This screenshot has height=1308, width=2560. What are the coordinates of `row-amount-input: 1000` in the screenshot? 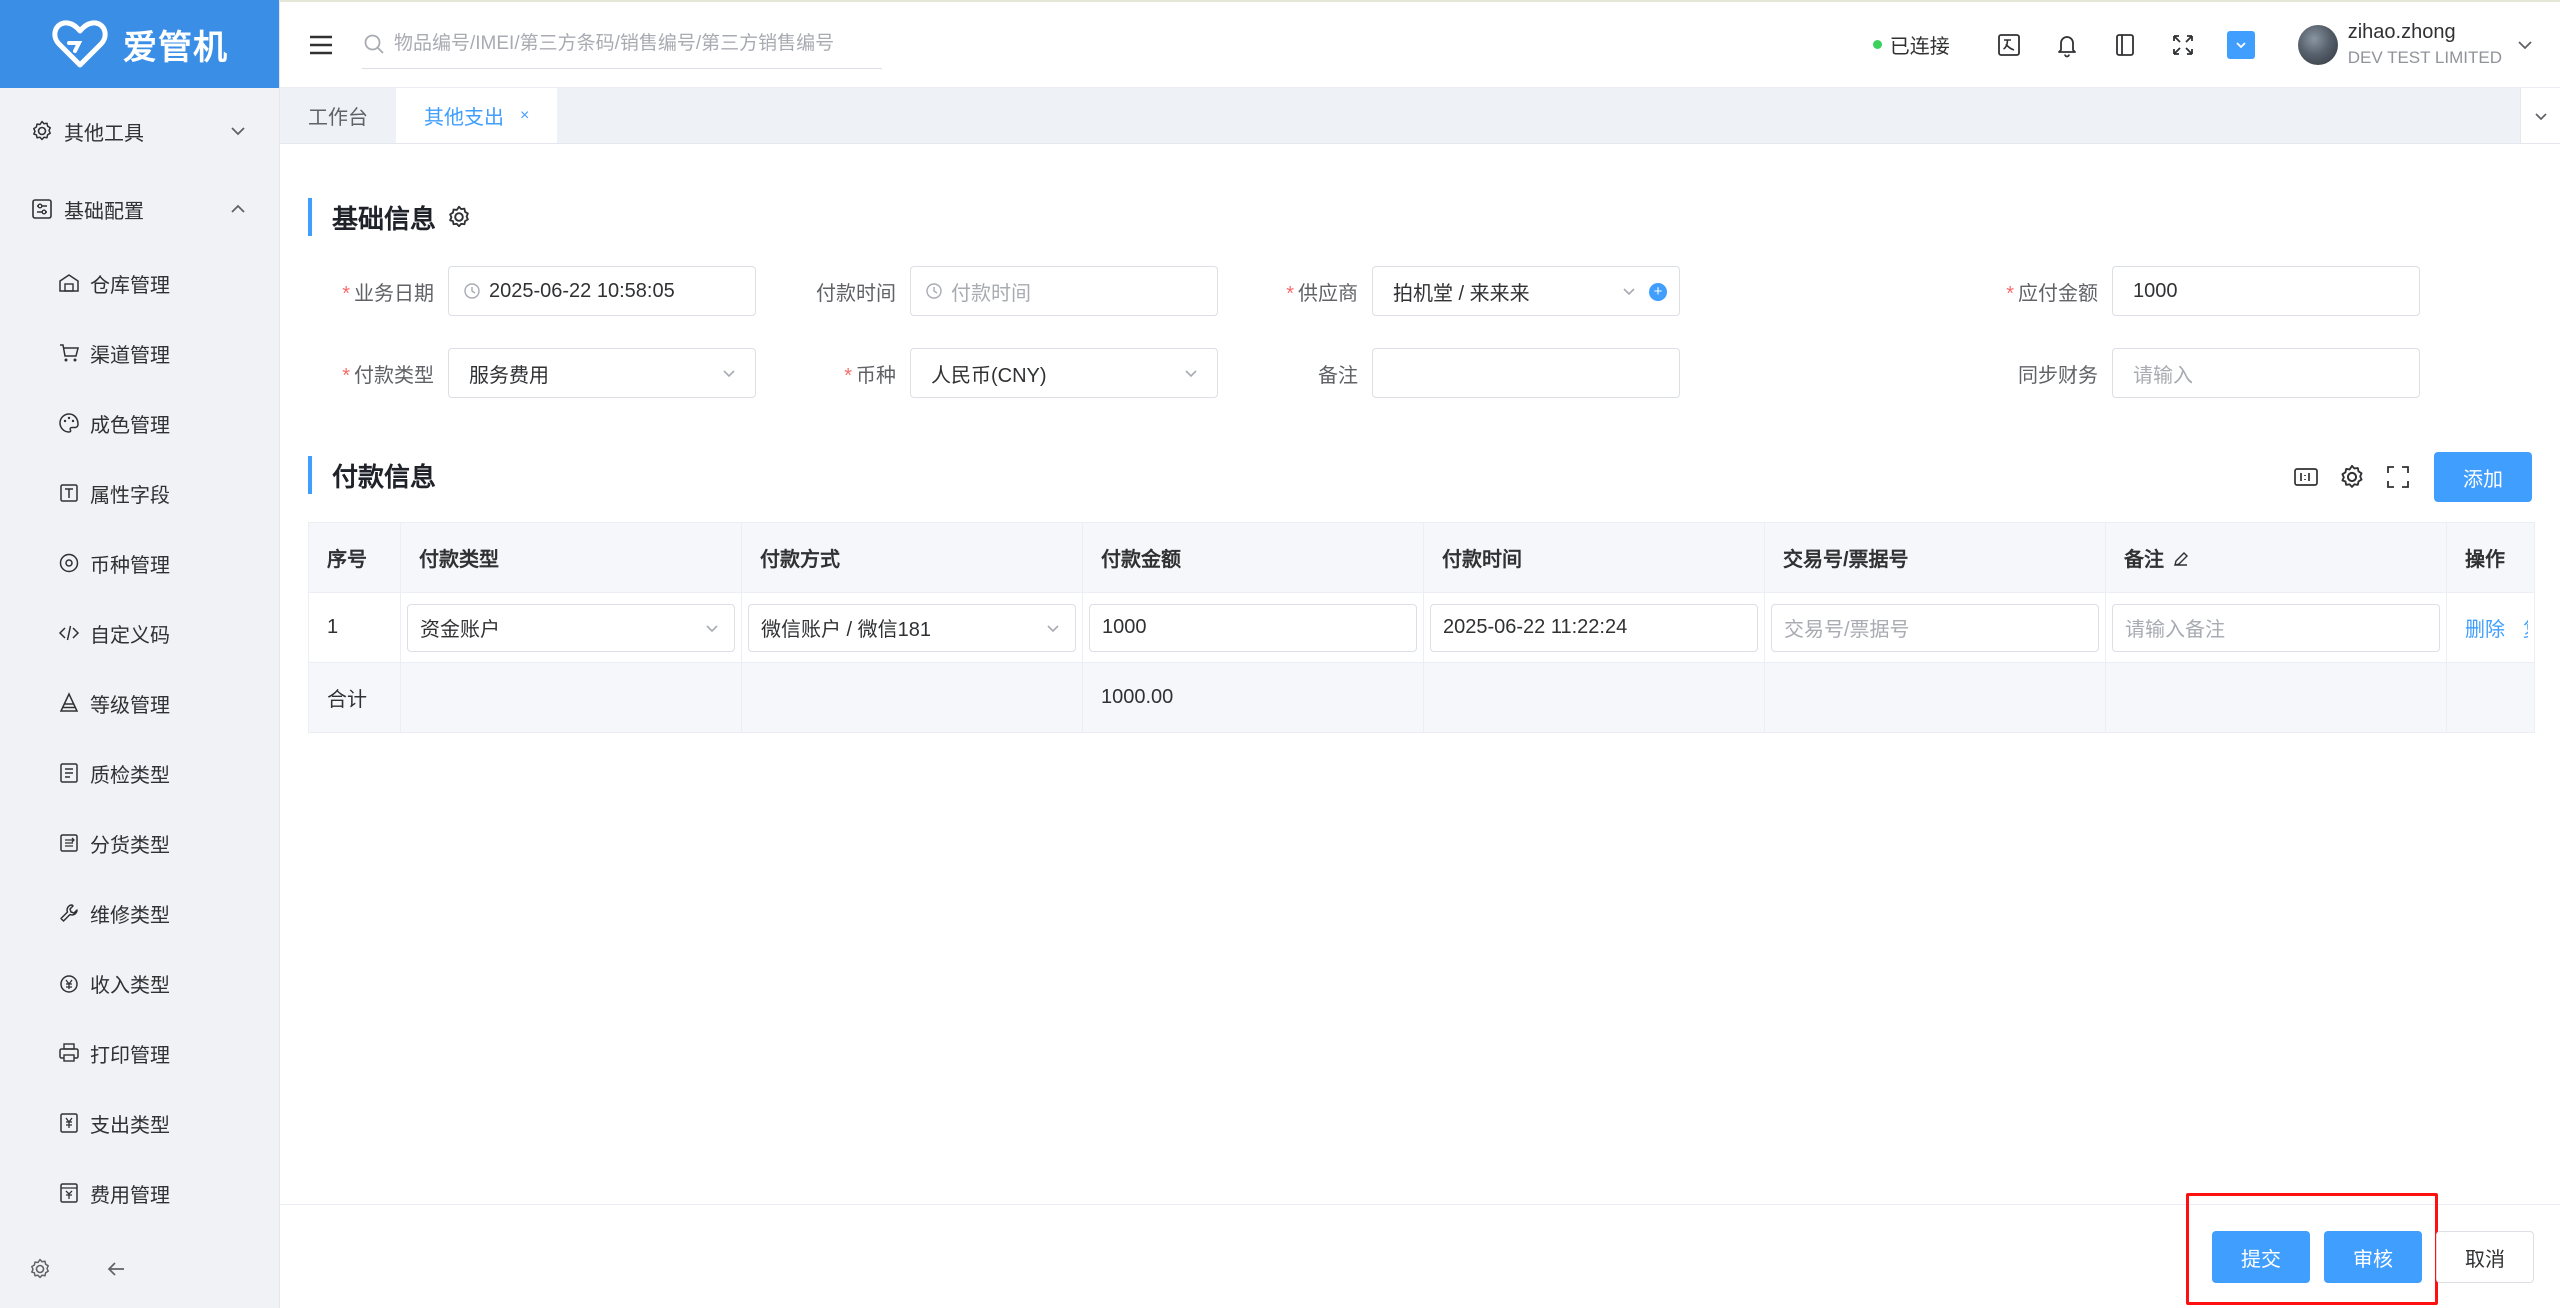 It's located at (1253, 627).